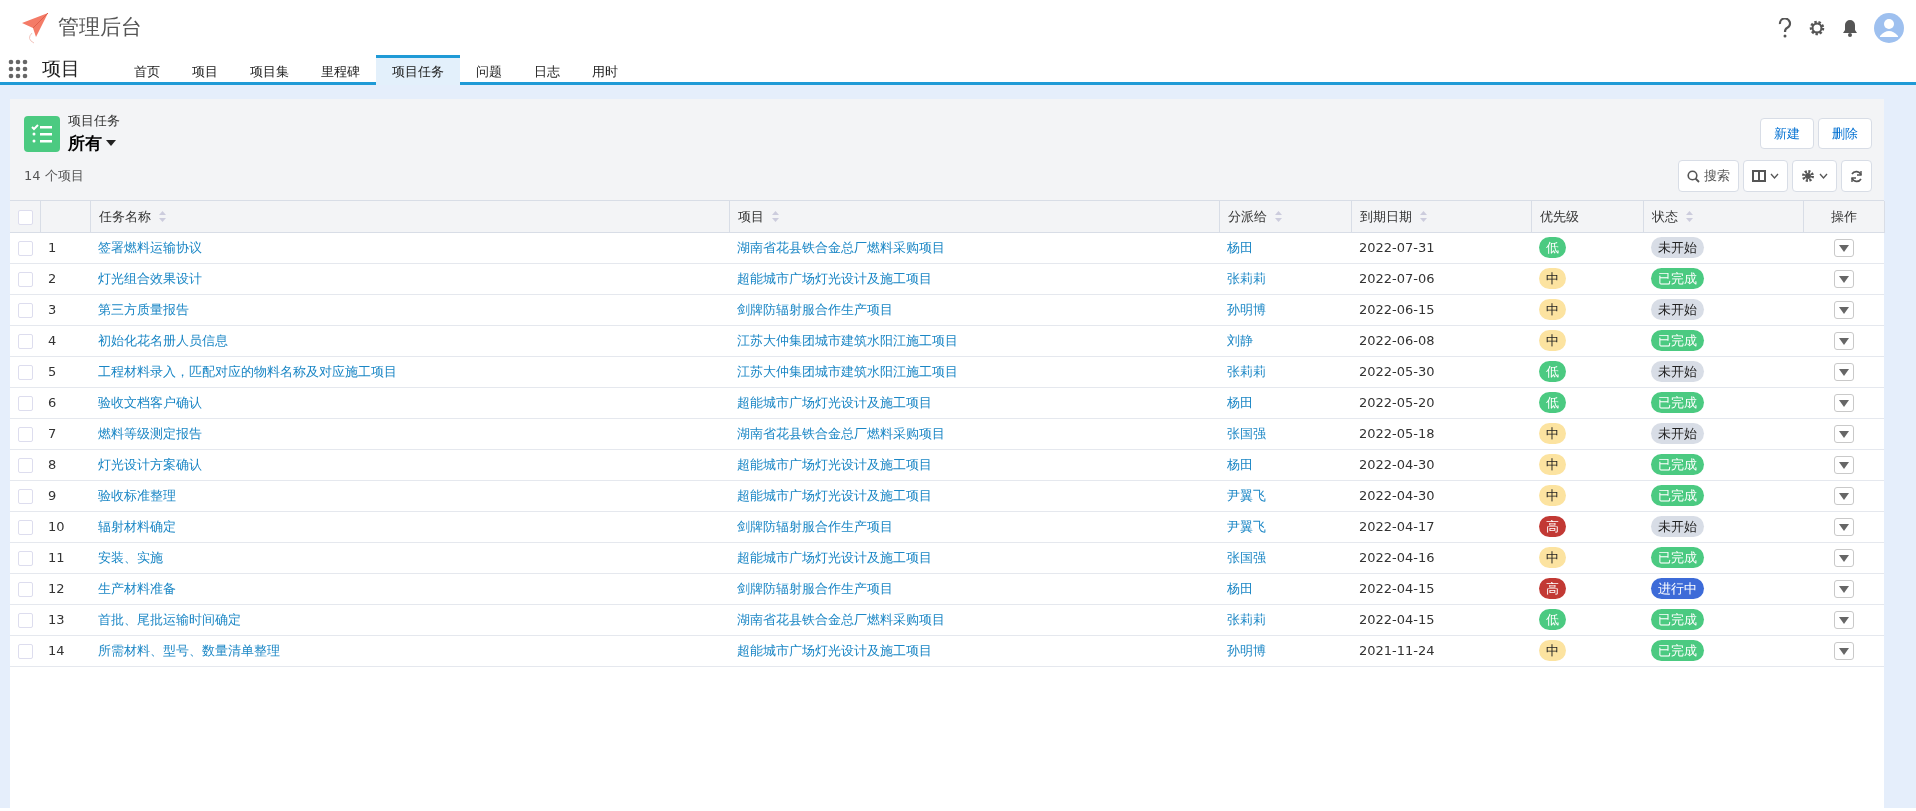 The image size is (1916, 811). I want to click on task-name-link: 第三方质量报告, so click(143, 309).